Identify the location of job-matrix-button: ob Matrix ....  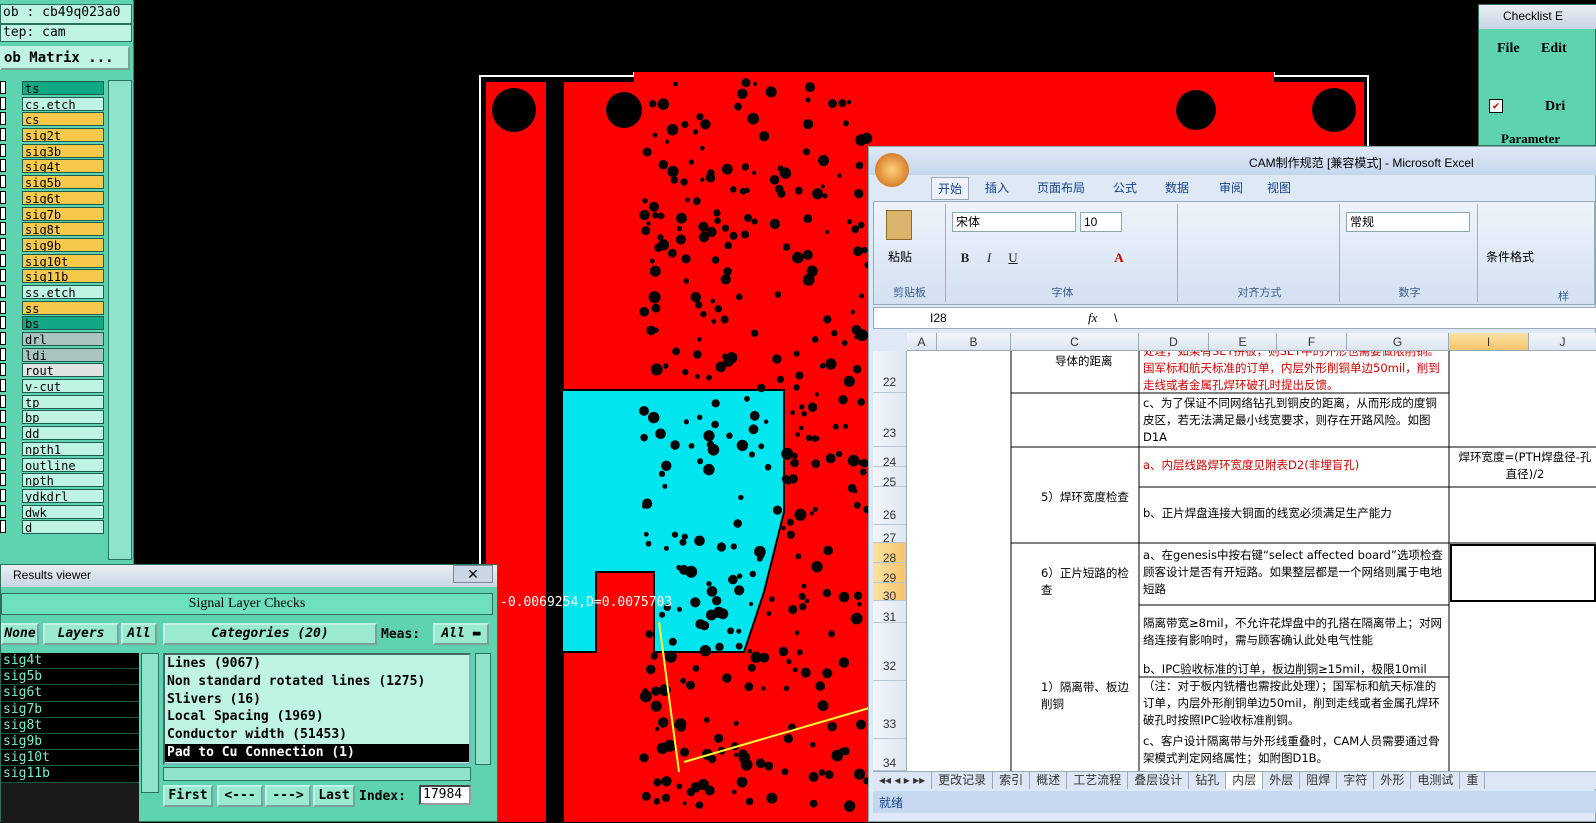
(65, 58).